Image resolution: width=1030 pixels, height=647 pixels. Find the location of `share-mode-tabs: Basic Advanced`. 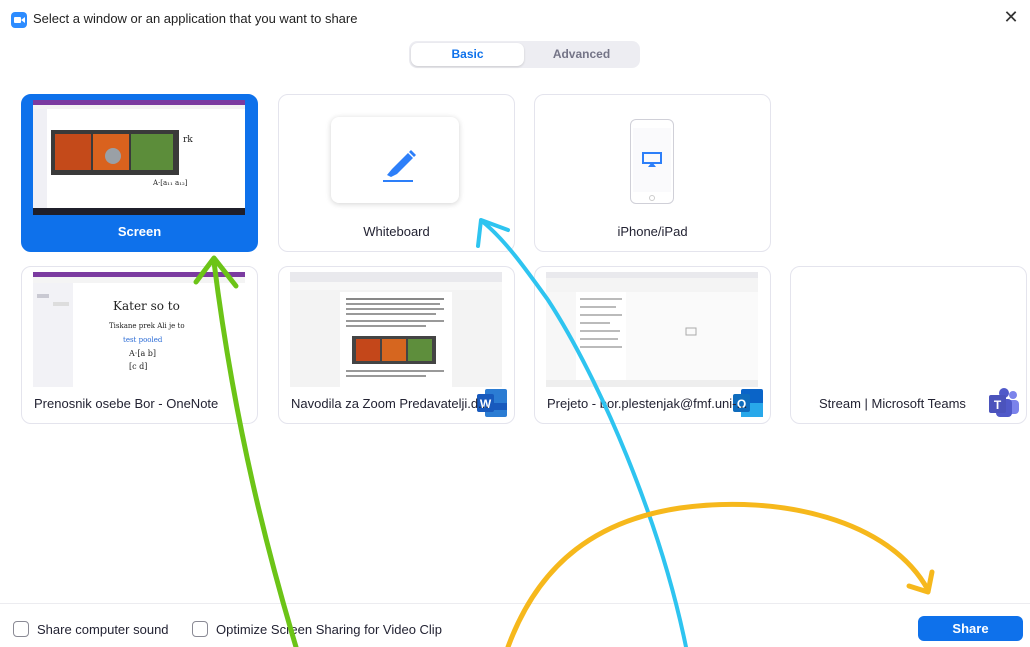

share-mode-tabs: Basic Advanced is located at coordinates (524, 54).